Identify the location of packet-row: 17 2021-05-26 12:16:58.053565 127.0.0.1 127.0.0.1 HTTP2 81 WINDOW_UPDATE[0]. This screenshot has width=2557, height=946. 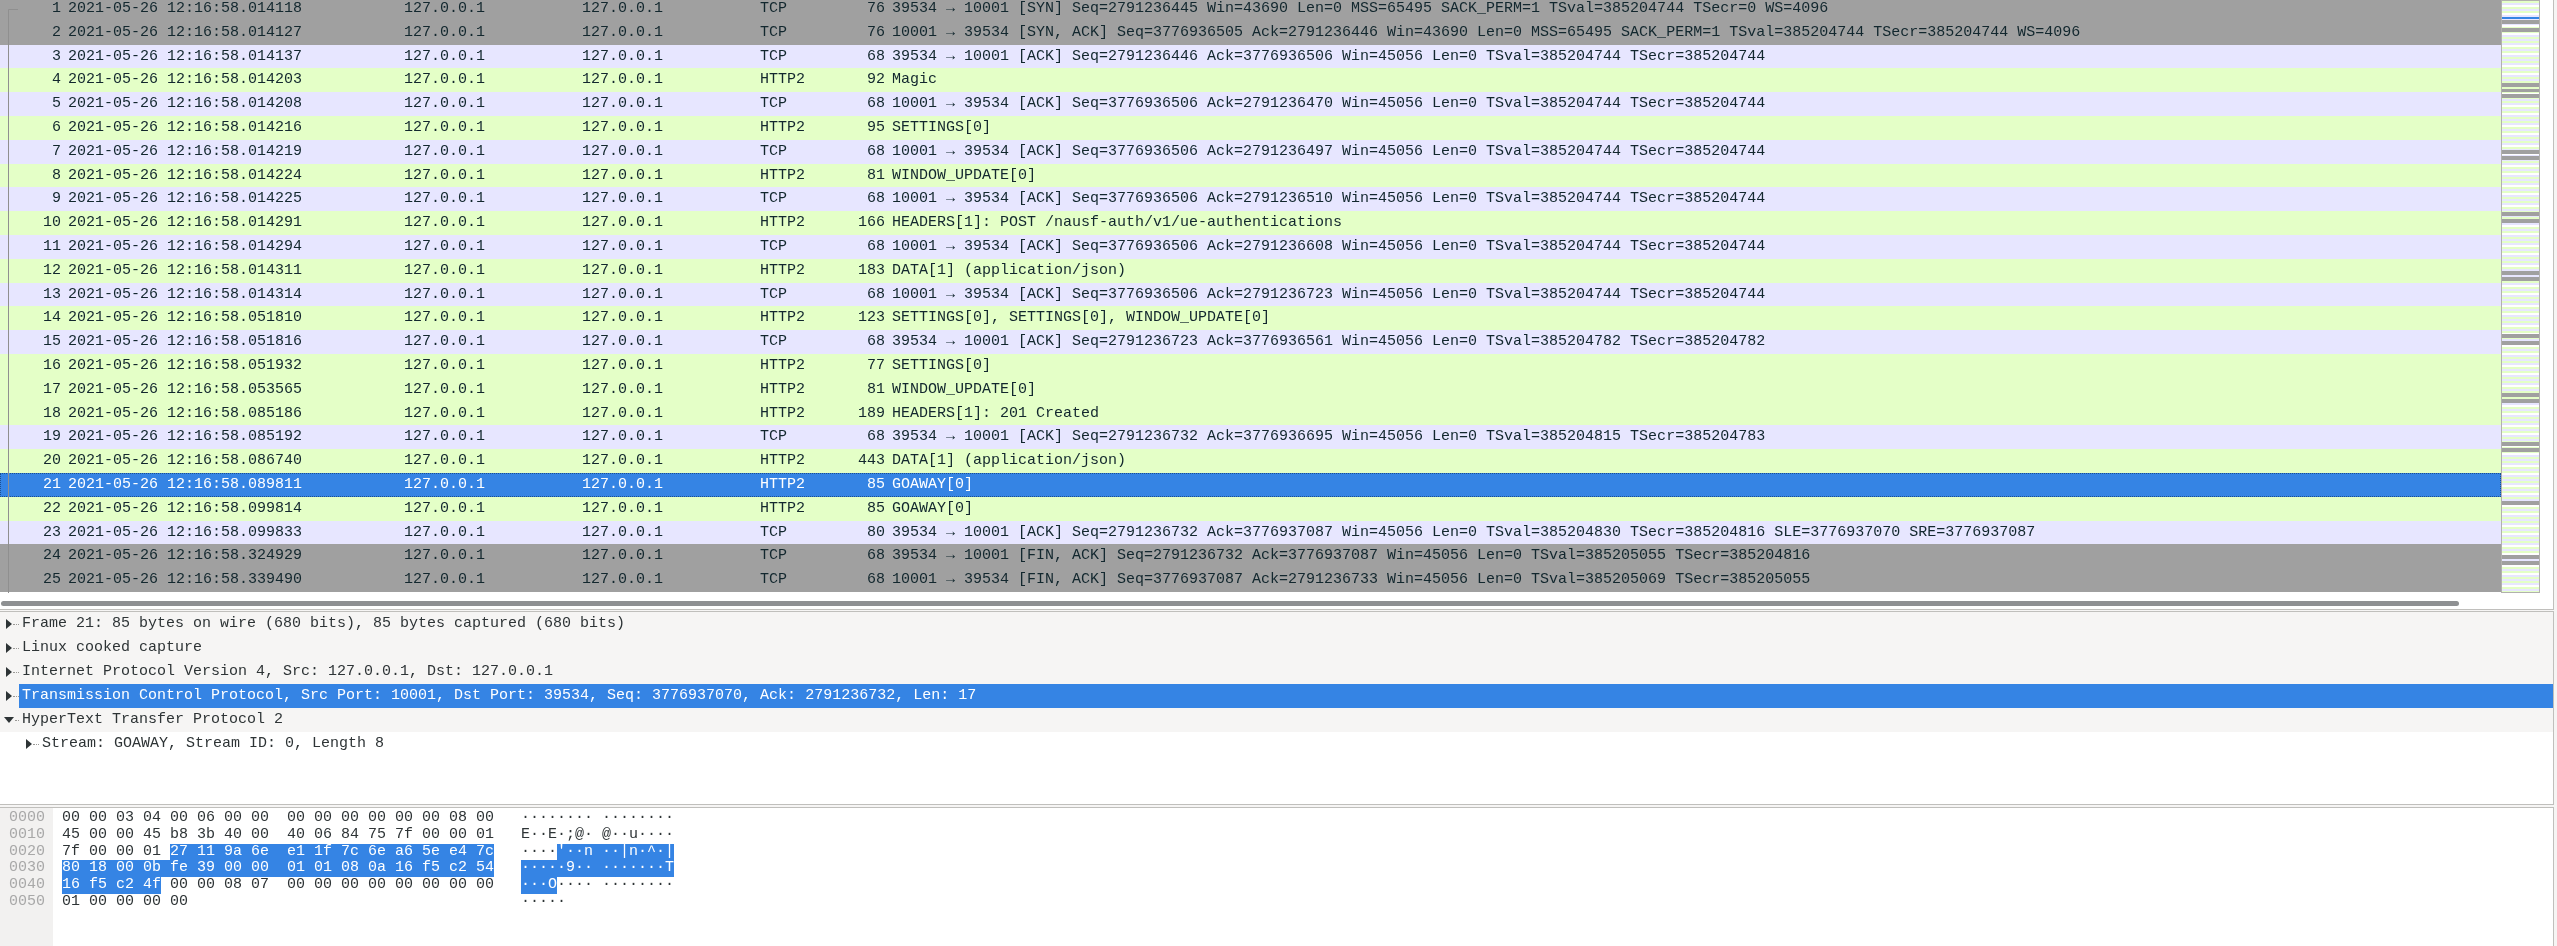
(1250, 389).